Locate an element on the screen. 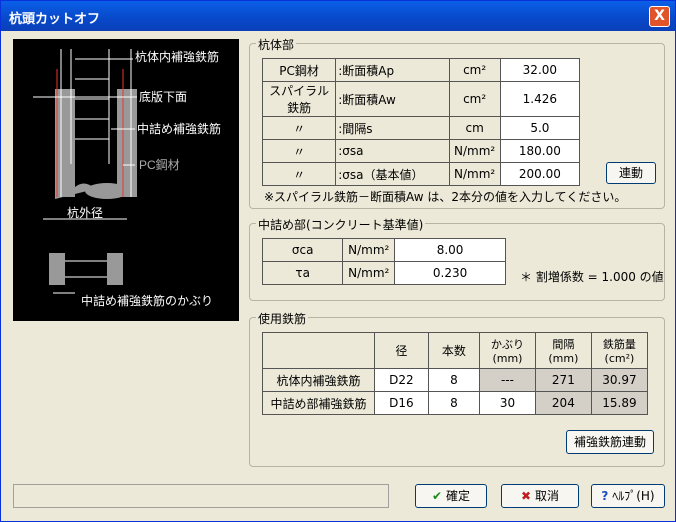  table-row: 〃 :間隔s cm 5.0 is located at coordinates (421, 128).